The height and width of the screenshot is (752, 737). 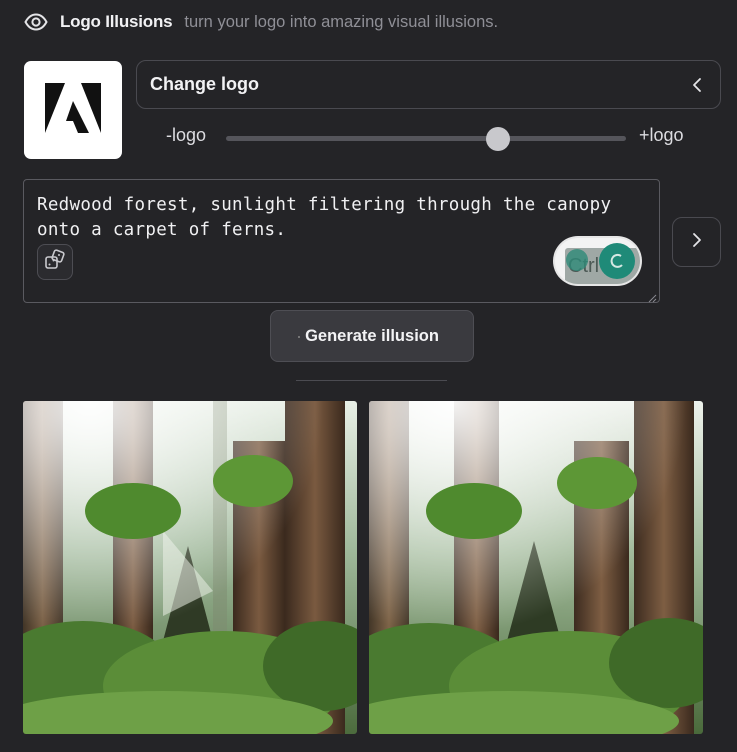 What do you see at coordinates (577, 260) in the screenshot?
I see `ctrl-indicator-dot` at bounding box center [577, 260].